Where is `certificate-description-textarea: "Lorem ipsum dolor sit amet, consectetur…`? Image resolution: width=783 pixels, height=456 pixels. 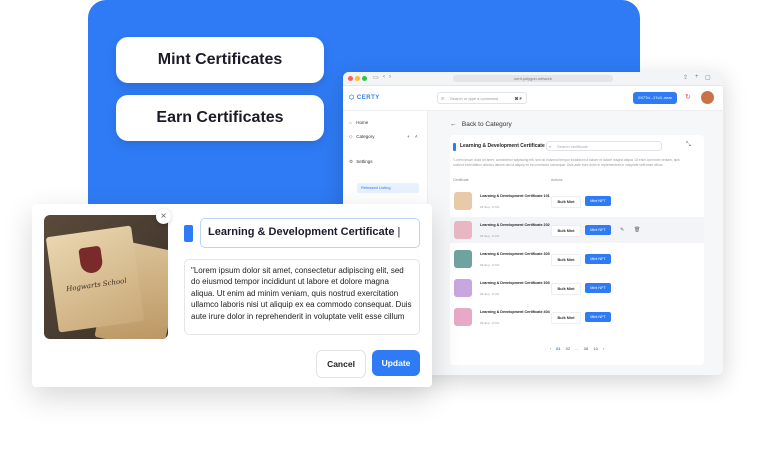
certificate-description-textarea: "Lorem ipsum dolor sit amet, consectetur… is located at coordinates (302, 297).